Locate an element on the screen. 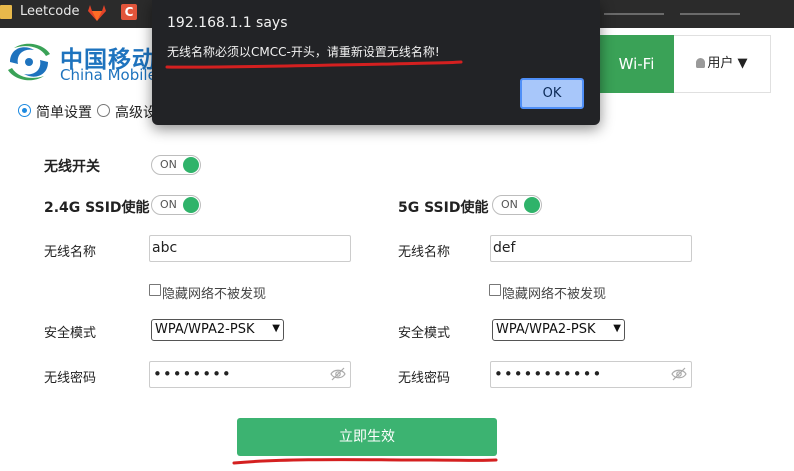 Image resolution: width=794 pixels, height=471 pixels. ssid5-name-label: 无线名称 is located at coordinates (424, 252).